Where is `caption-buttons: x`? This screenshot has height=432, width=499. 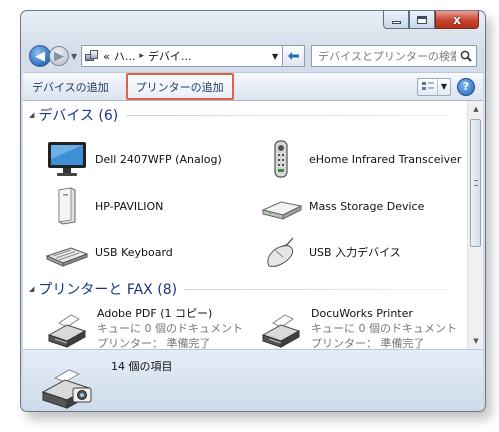
caption-buttons: x is located at coordinates (431, 20).